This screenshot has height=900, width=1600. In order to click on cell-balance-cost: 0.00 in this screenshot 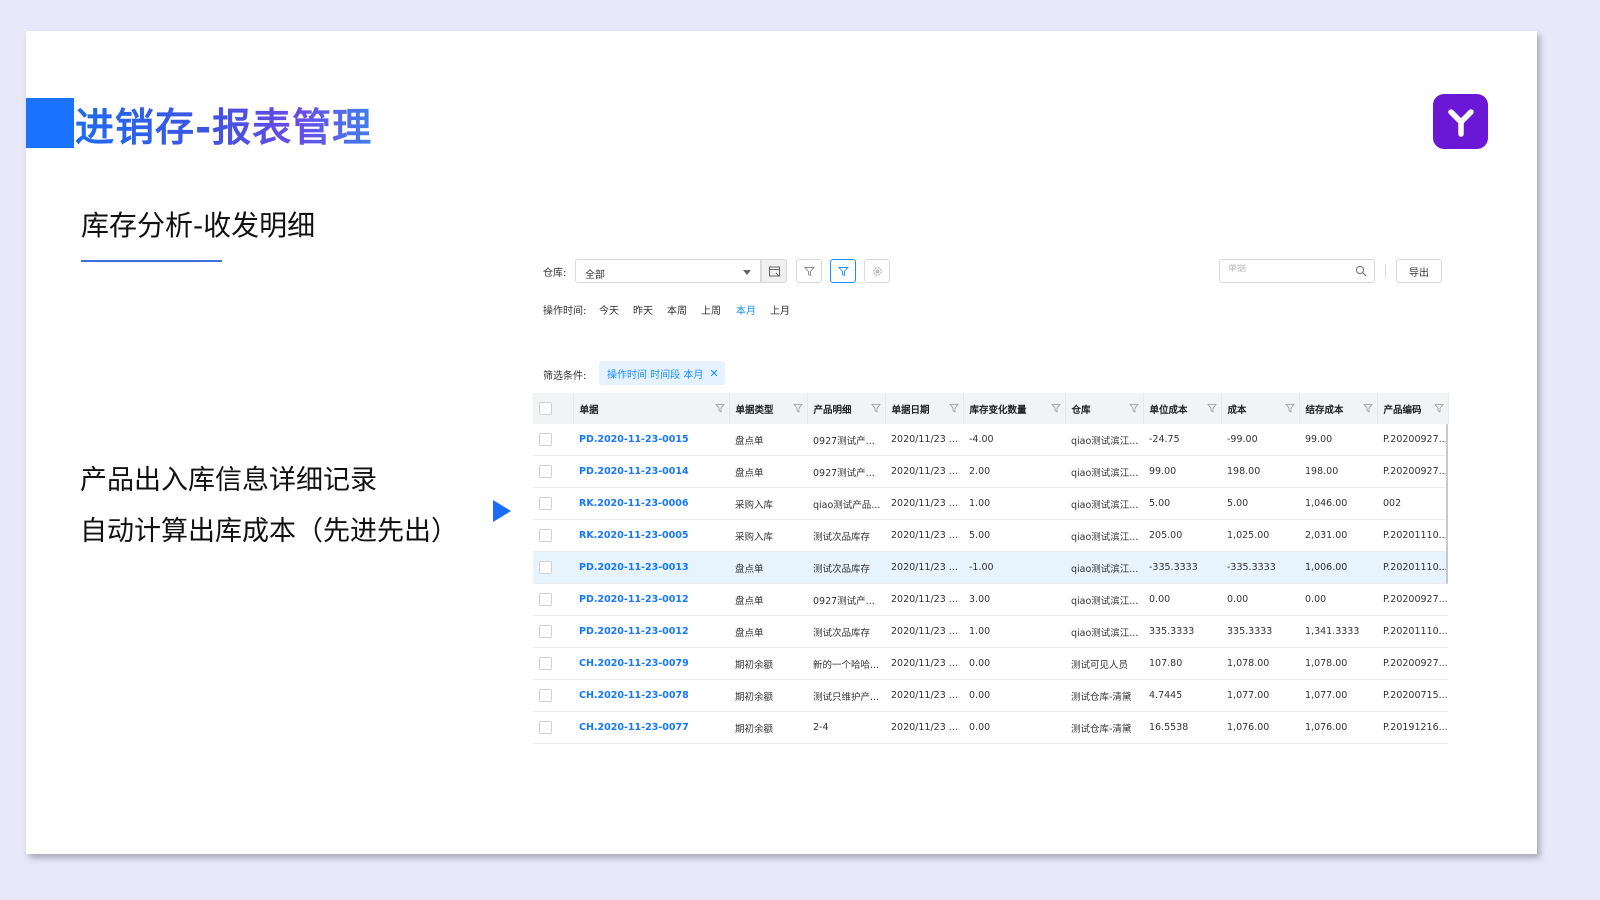, I will do `click(1338, 599)`.